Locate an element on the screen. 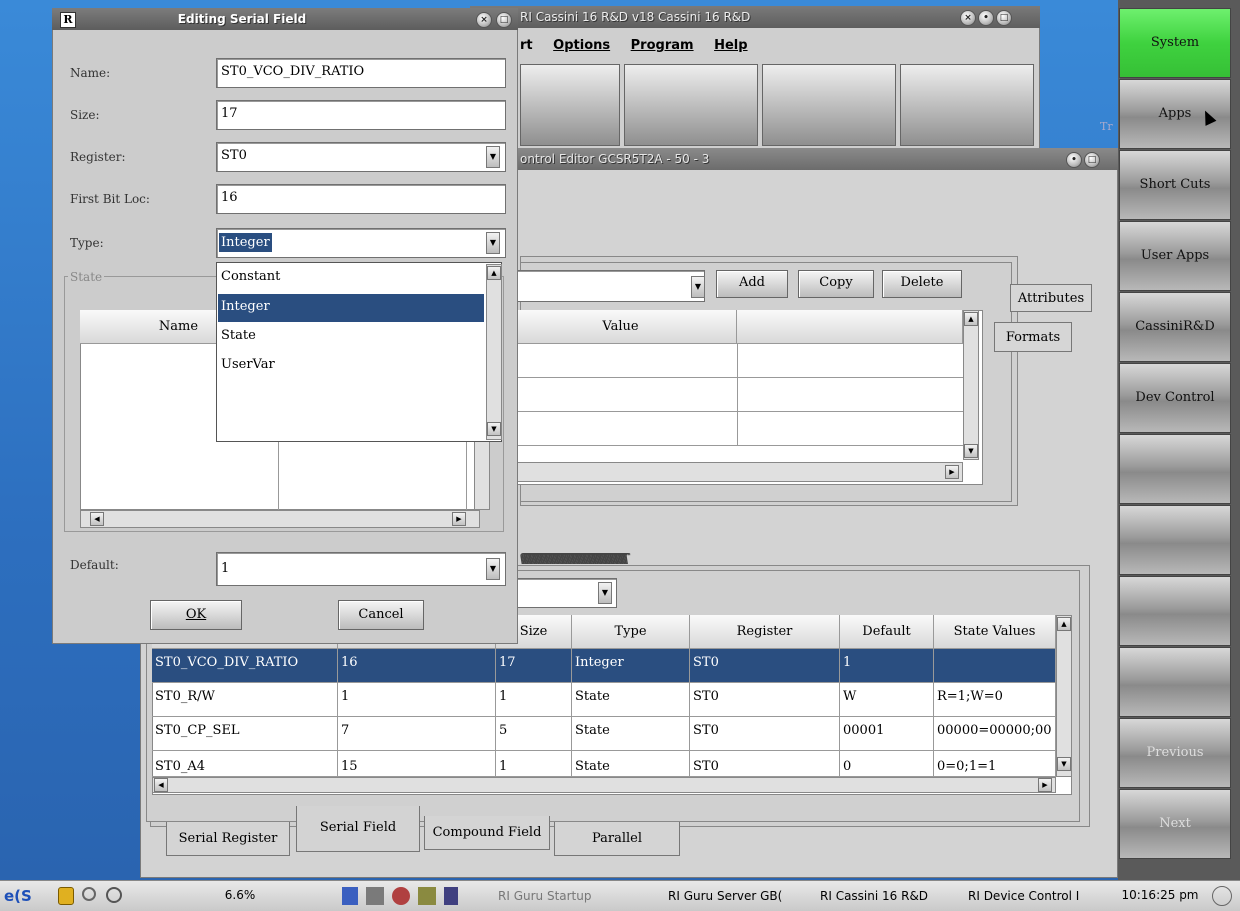 Image resolution: width=1240 pixels, height=911 pixels. firstbit-input: 16 is located at coordinates (361, 199).